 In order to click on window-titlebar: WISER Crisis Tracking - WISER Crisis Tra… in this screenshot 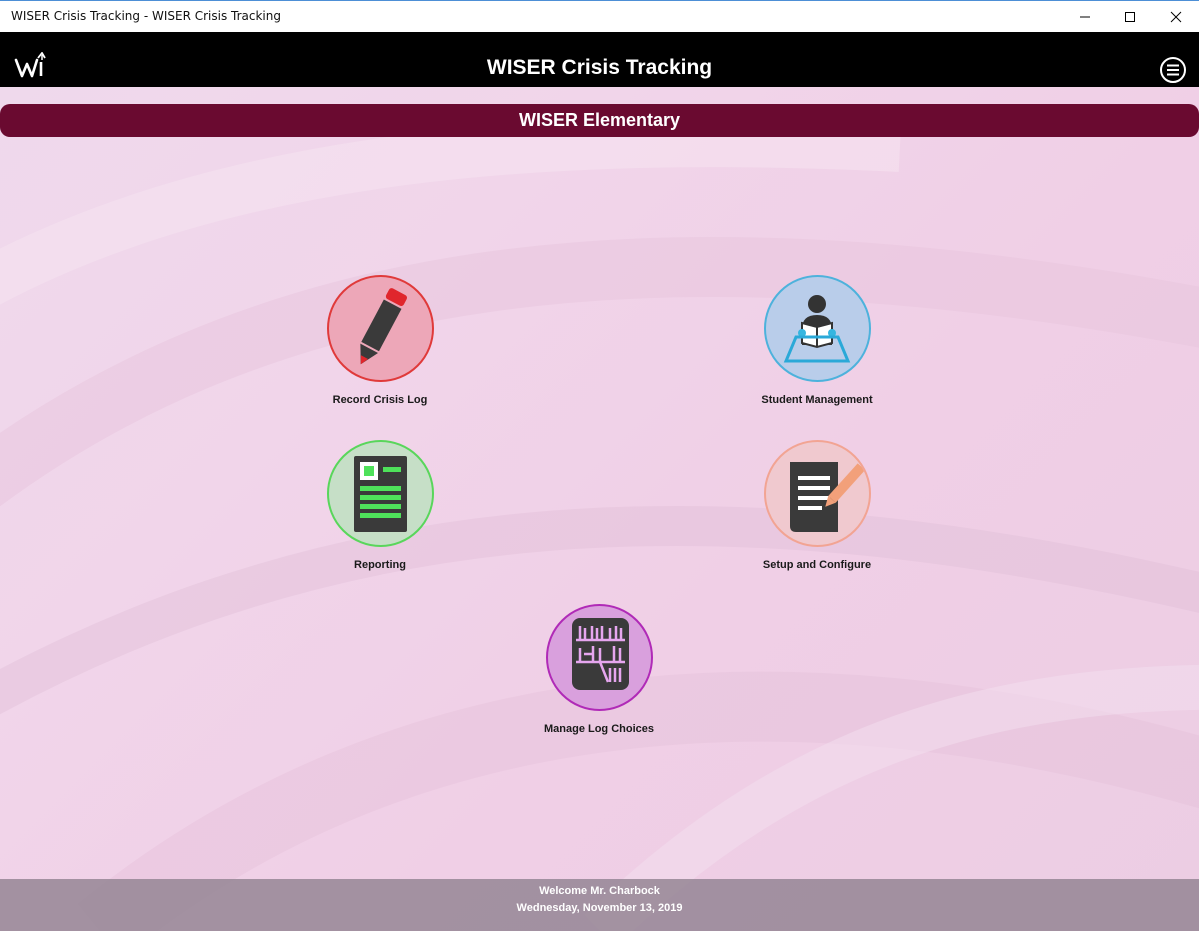, I will do `click(599, 16)`.